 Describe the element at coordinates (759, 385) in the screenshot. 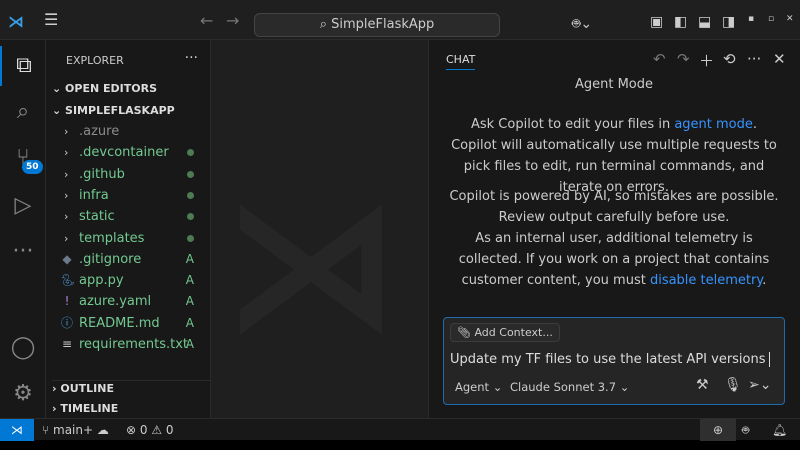

I see `send-icon: ➢⌄` at that location.